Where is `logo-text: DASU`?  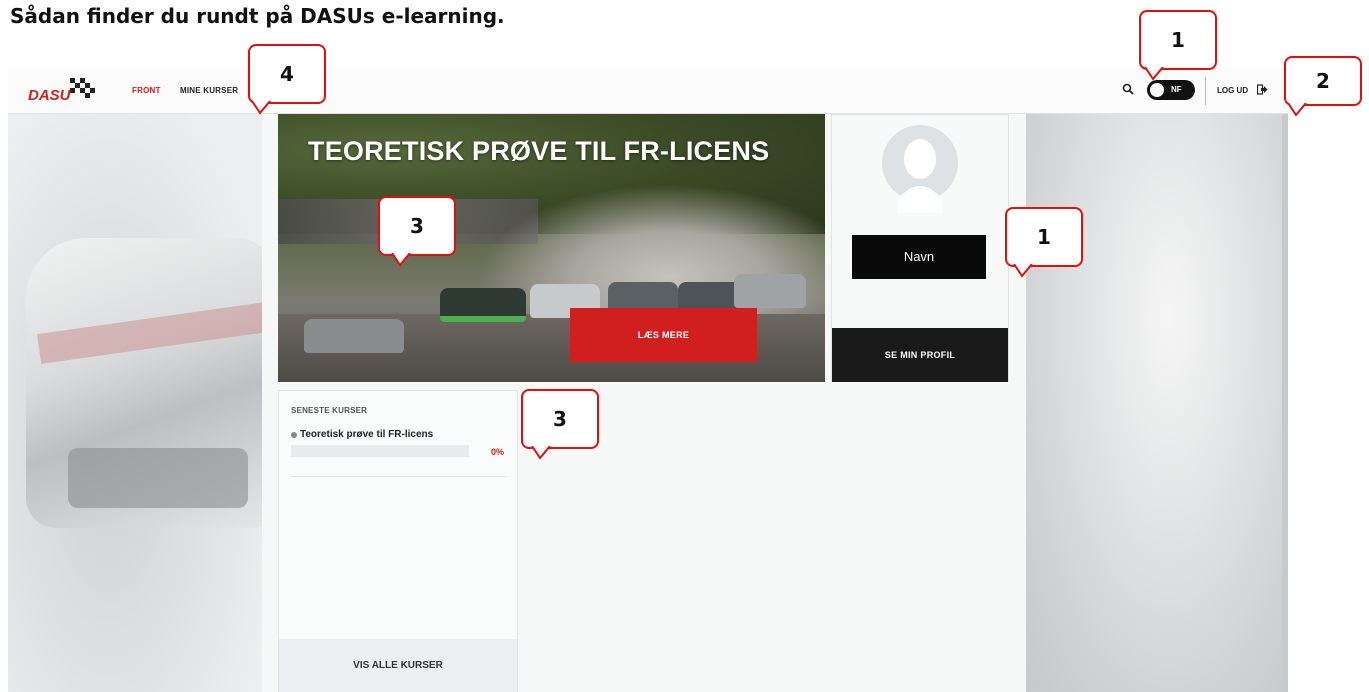
logo-text: DASU is located at coordinates (50, 95).